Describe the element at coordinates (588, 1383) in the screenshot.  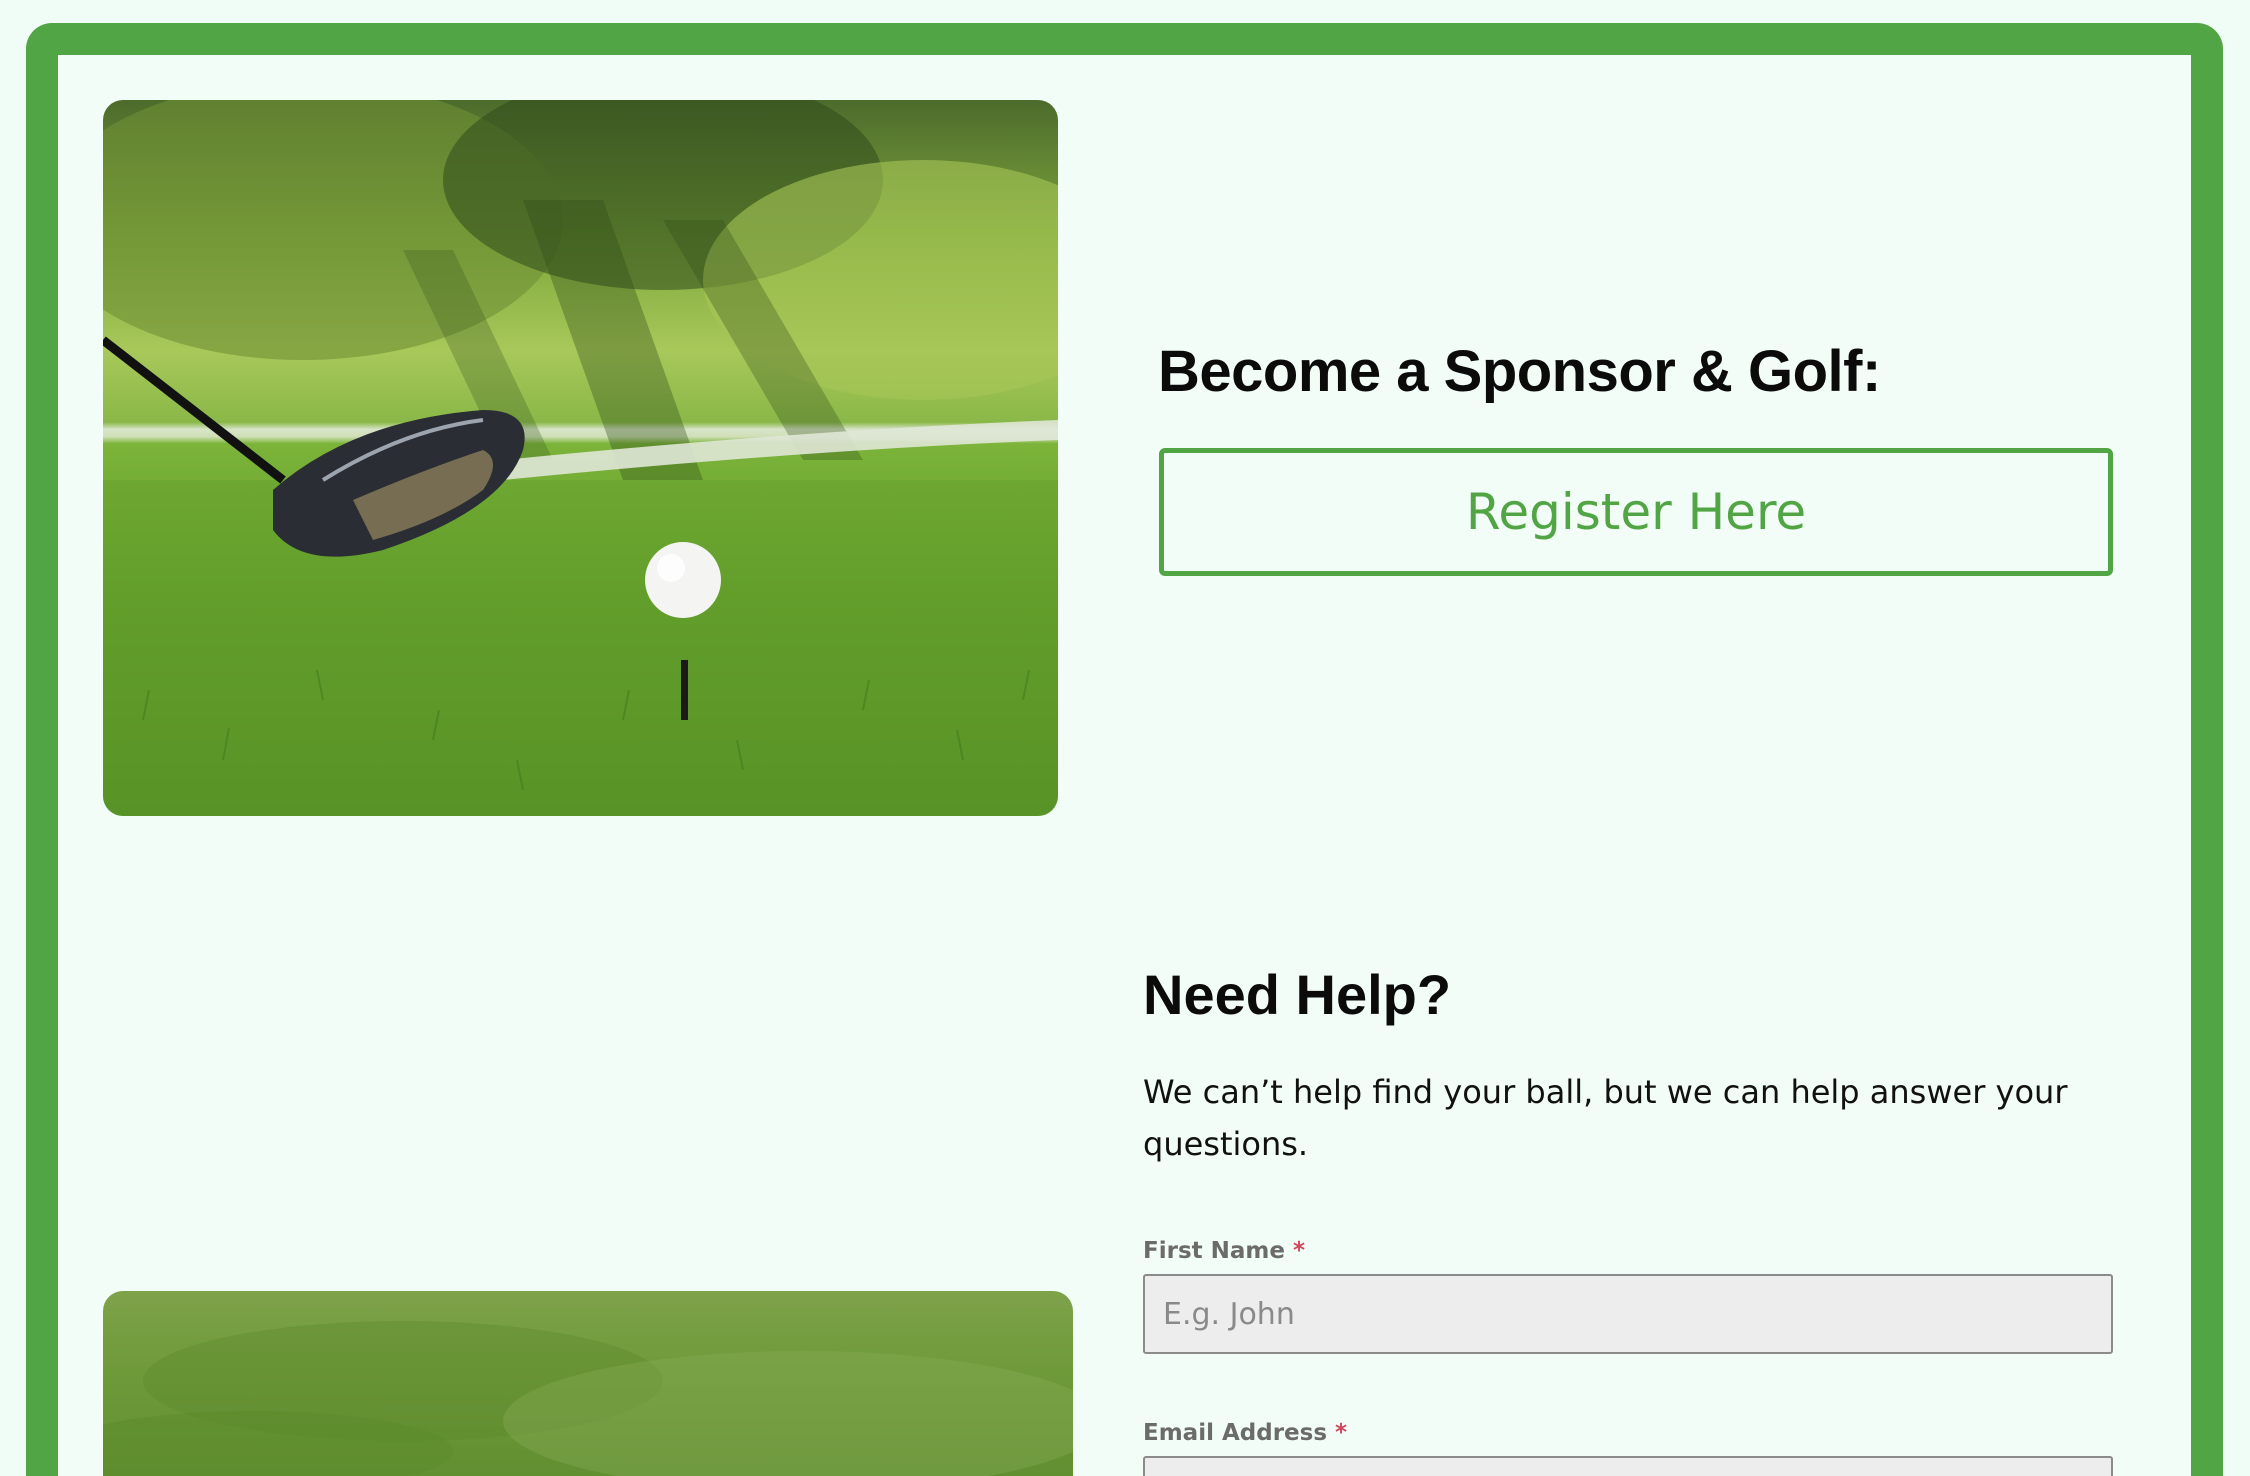
I see `grass-image` at that location.